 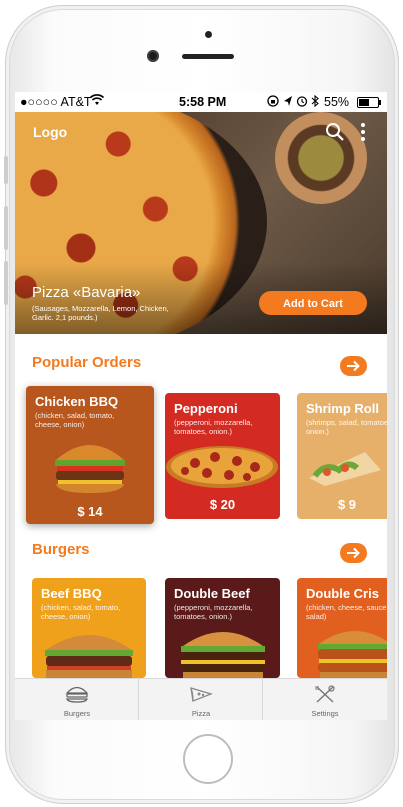 I want to click on card-description: (shrimps, salad, tomatoes, onion.), so click(x=346, y=427).